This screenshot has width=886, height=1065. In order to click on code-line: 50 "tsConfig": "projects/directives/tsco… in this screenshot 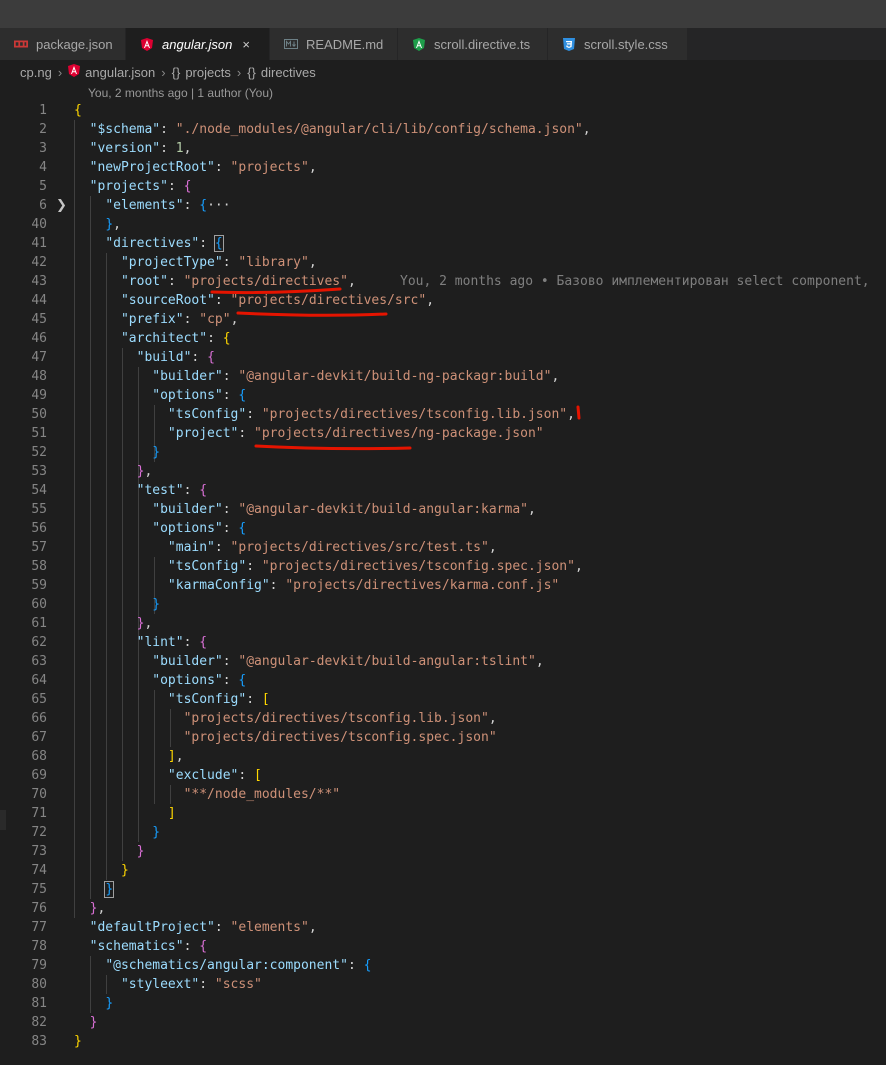, I will do `click(443, 414)`.